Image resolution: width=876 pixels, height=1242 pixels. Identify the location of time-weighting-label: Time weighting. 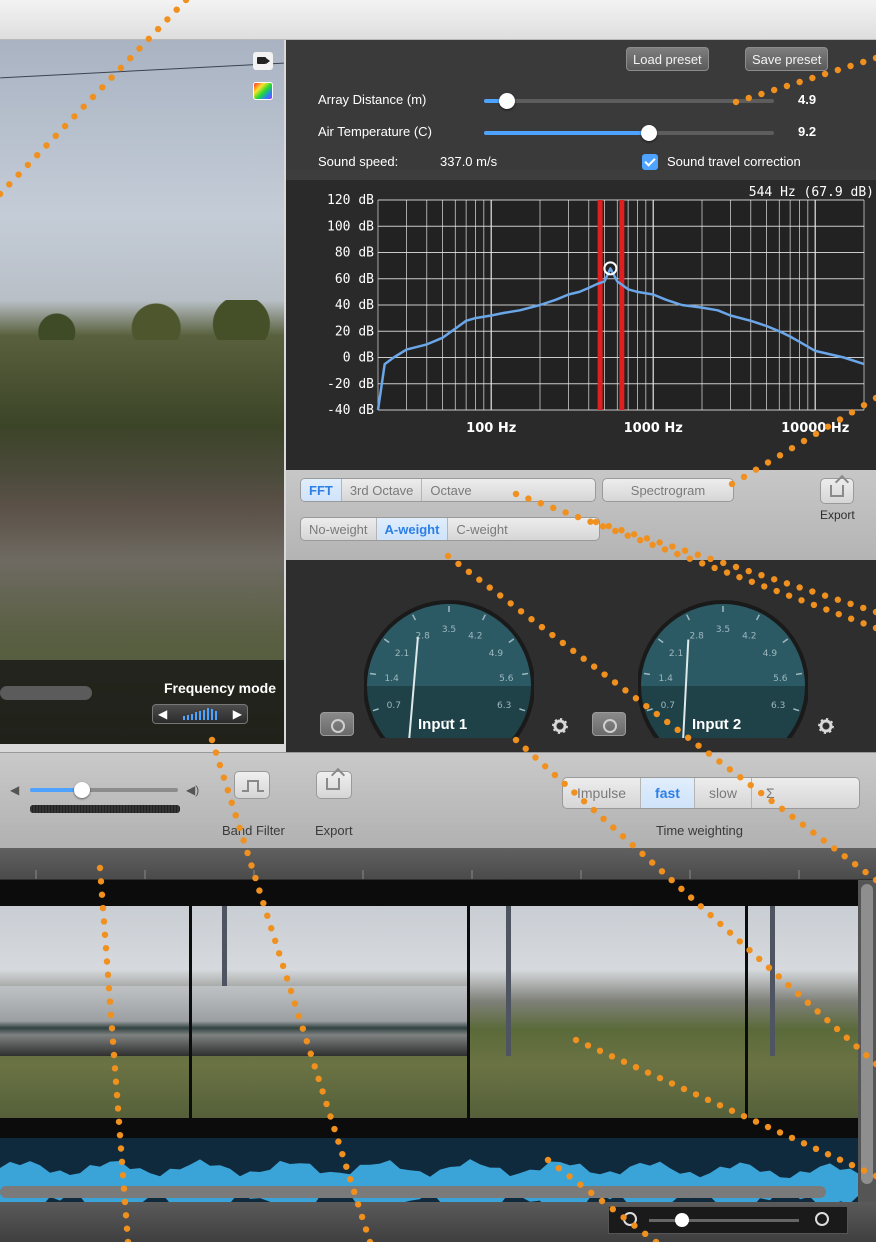
(699, 830).